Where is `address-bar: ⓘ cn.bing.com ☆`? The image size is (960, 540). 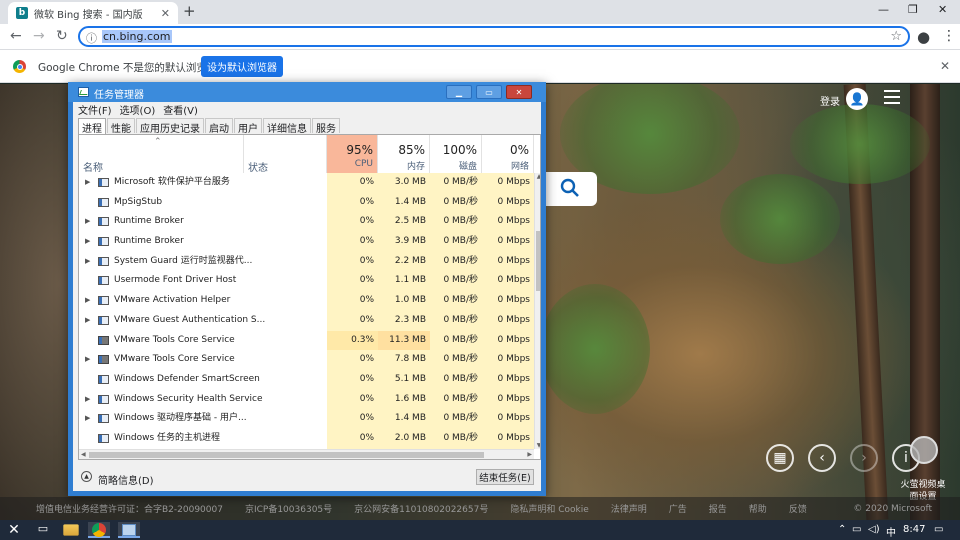 address-bar: ⓘ cn.bing.com ☆ is located at coordinates (494, 36).